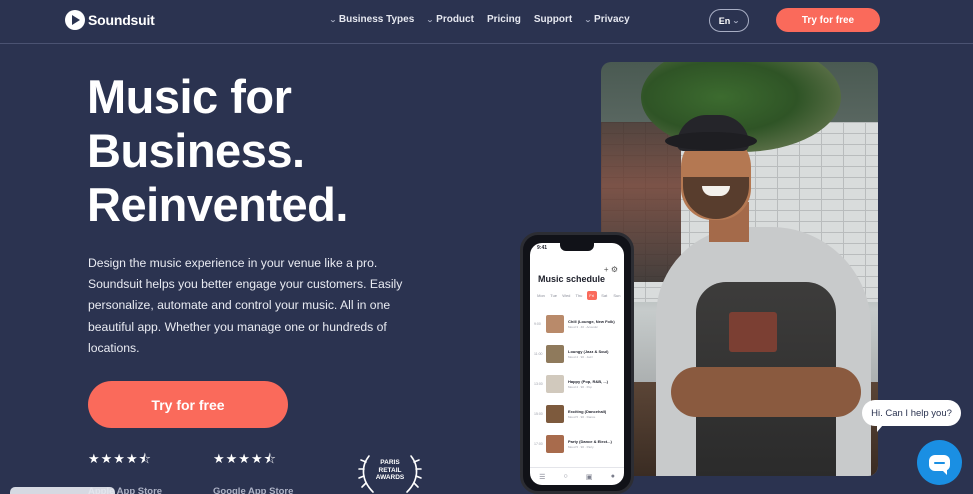 Image resolution: width=973 pixels, height=494 pixels. I want to click on schedule-time: 13:00, so click(538, 384).